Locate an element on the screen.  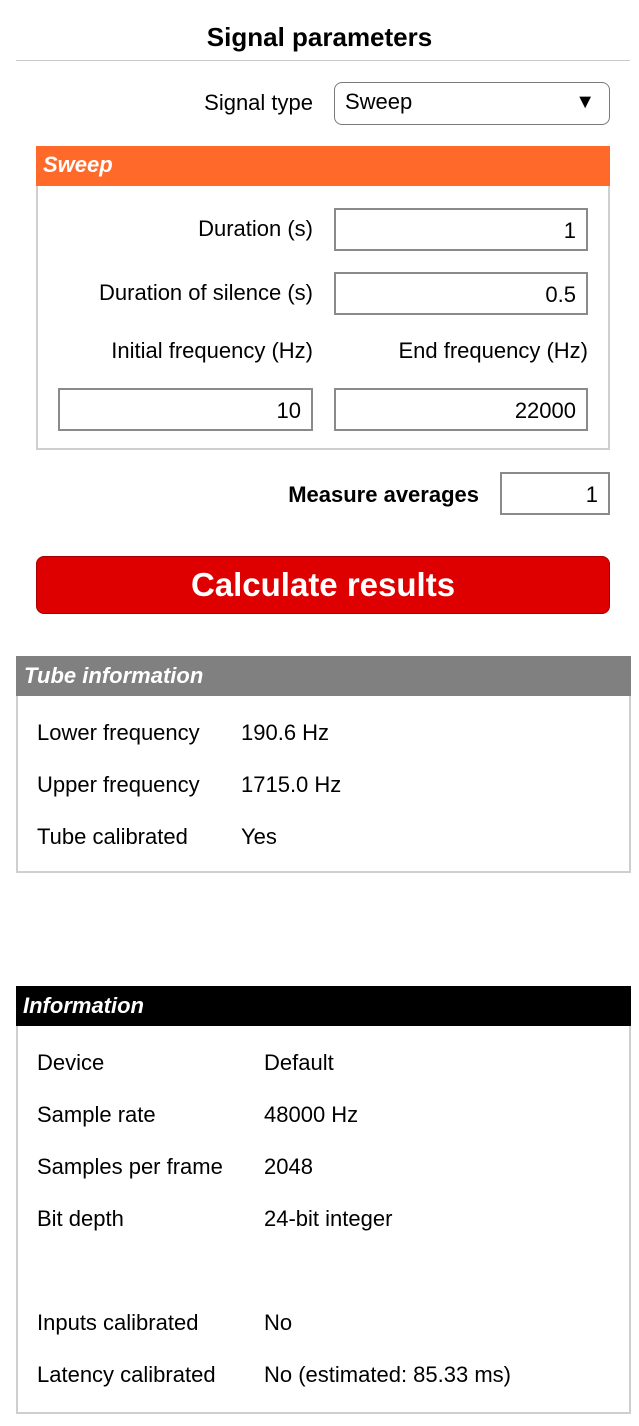
info-sample-rate-label: Sample rate is located at coordinates (96, 1114).